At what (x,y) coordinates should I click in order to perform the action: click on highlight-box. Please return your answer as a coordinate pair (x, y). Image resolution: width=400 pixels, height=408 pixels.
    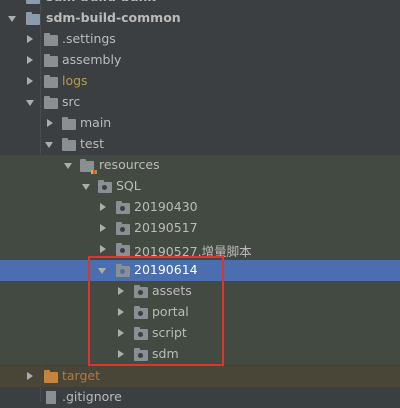
    Looking at the image, I should click on (156, 311).